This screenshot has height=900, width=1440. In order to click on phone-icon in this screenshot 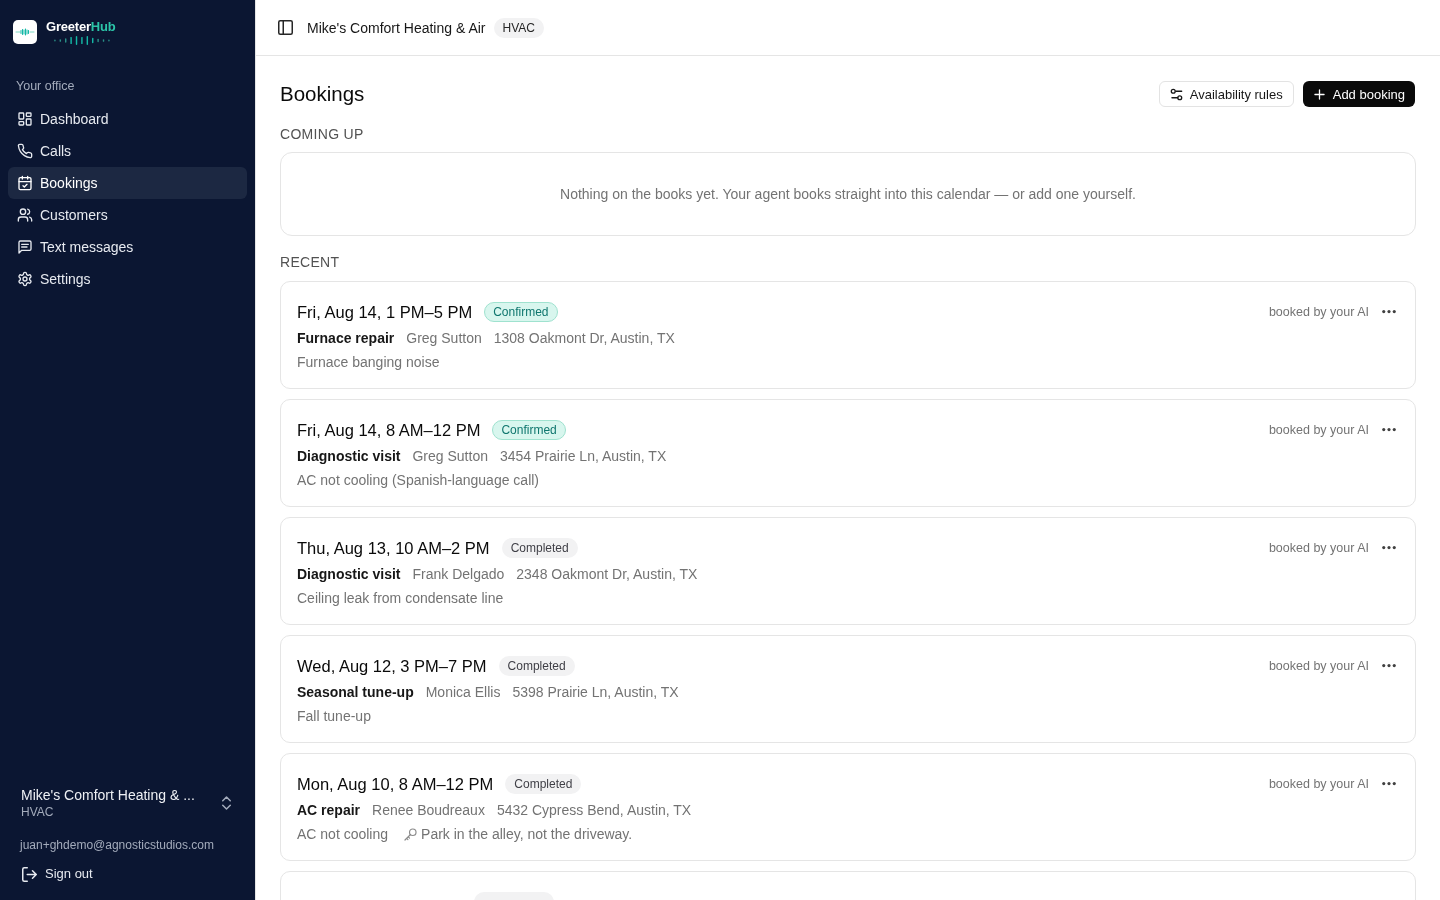, I will do `click(25, 151)`.